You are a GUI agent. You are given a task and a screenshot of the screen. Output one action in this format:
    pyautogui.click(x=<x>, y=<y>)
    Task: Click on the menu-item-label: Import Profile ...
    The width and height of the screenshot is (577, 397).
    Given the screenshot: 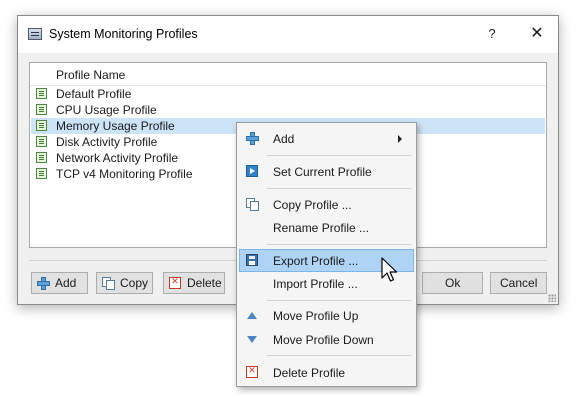 What is the action you would take?
    pyautogui.click(x=315, y=284)
    